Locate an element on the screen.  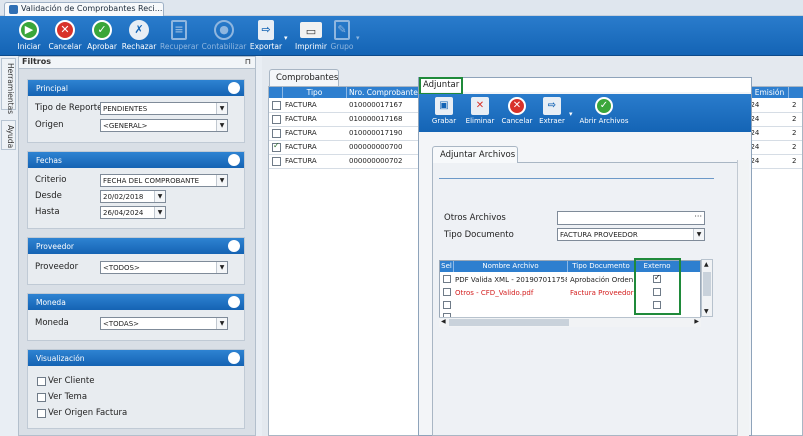
proveedor-label: Proveedor is located at coordinates (57, 267).